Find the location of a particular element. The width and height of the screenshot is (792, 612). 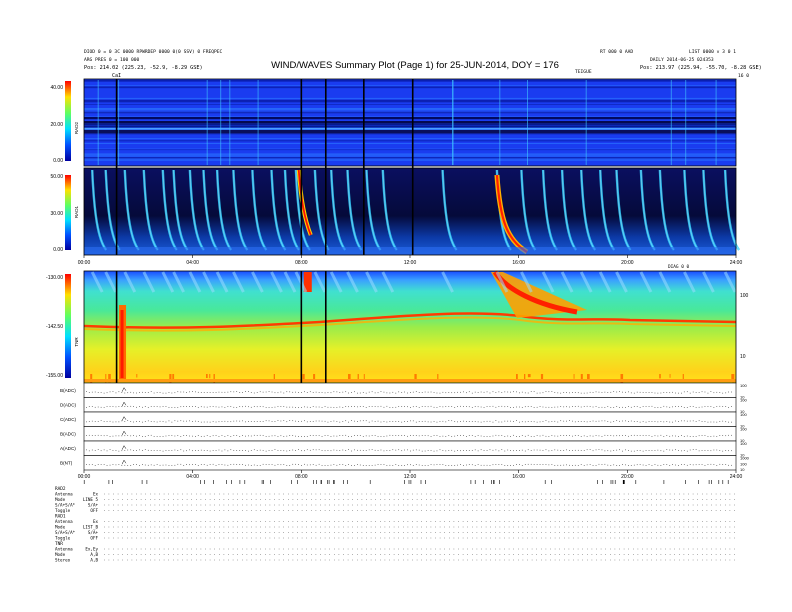

time-tick-label: 00:00 is located at coordinates (84, 477).